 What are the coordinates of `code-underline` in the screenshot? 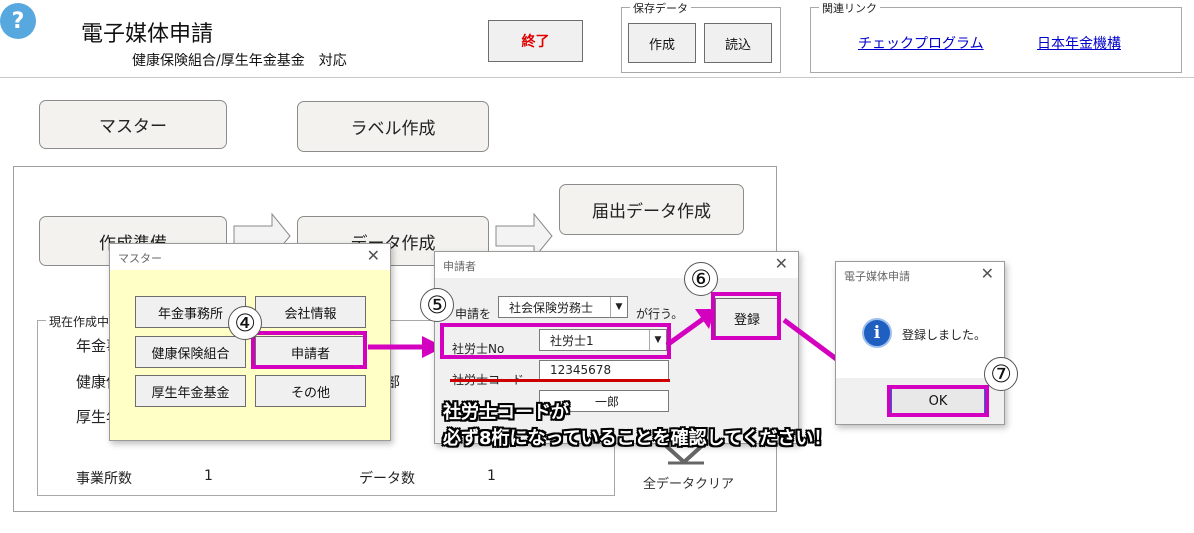 It's located at (560, 380).